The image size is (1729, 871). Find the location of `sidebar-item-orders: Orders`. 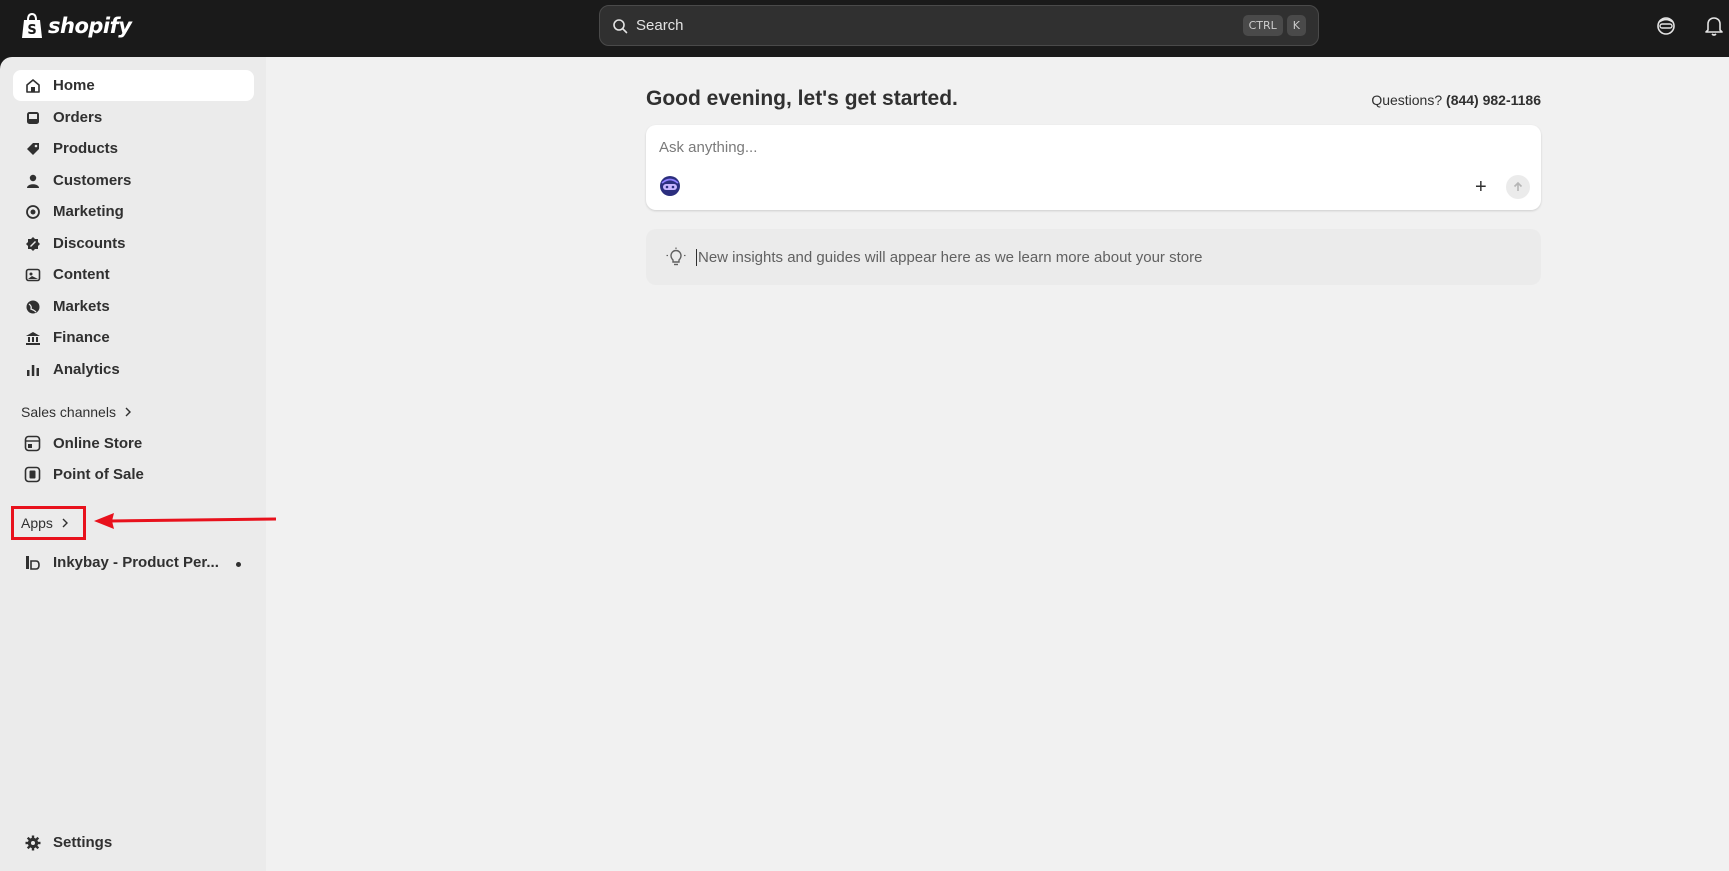

sidebar-item-orders: Orders is located at coordinates (133, 117).